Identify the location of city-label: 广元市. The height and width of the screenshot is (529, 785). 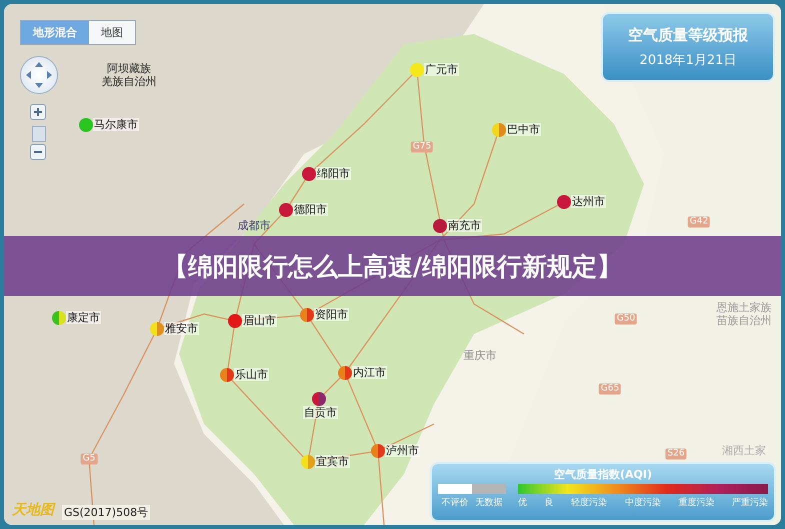
(441, 69).